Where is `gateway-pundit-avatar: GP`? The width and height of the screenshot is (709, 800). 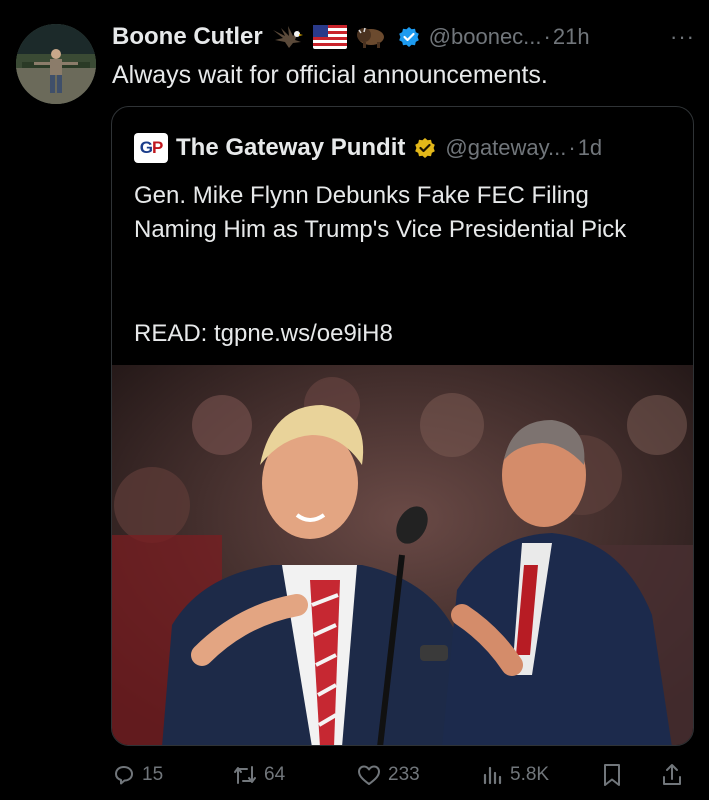 gateway-pundit-avatar: GP is located at coordinates (151, 148).